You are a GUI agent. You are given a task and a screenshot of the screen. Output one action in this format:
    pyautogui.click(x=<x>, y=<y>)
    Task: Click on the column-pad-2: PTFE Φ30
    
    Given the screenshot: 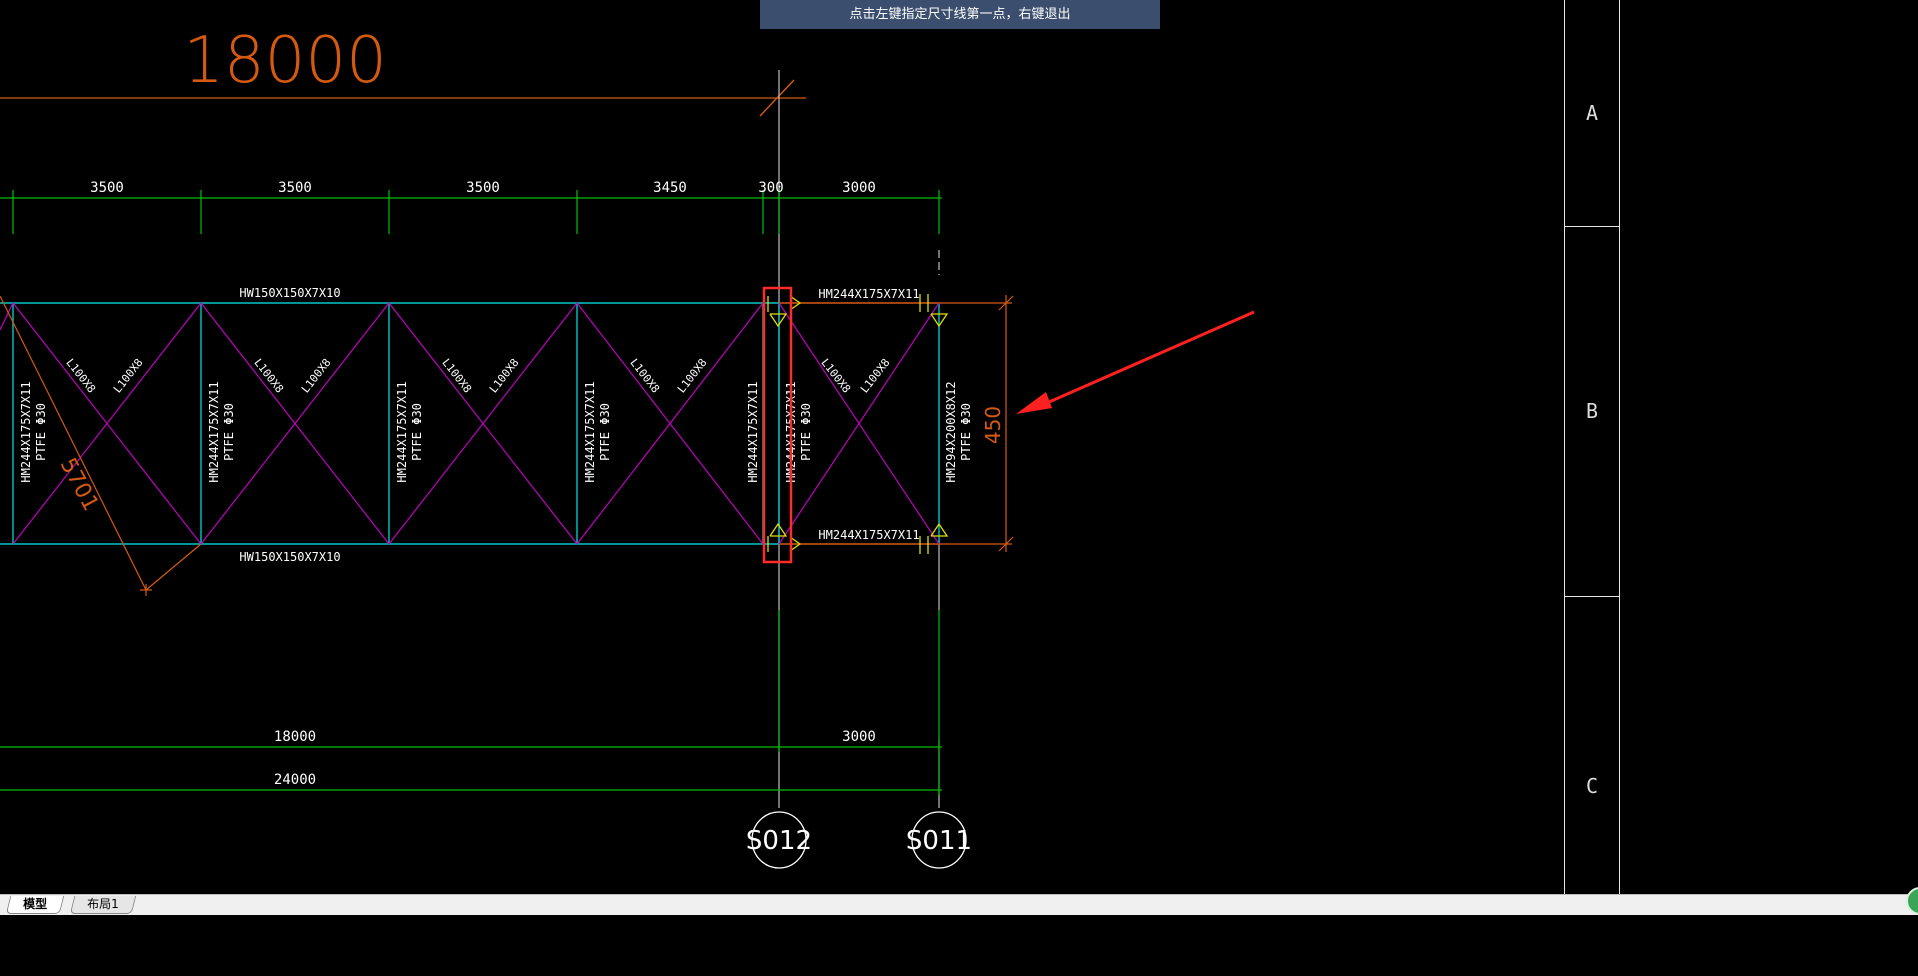 What is the action you would take?
    pyautogui.click(x=229, y=432)
    